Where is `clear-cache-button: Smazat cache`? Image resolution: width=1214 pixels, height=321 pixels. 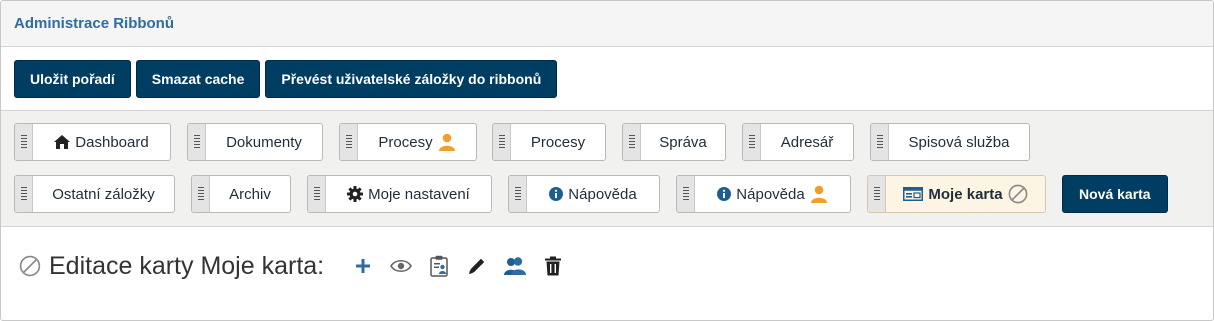
clear-cache-button: Smazat cache is located at coordinates (198, 78).